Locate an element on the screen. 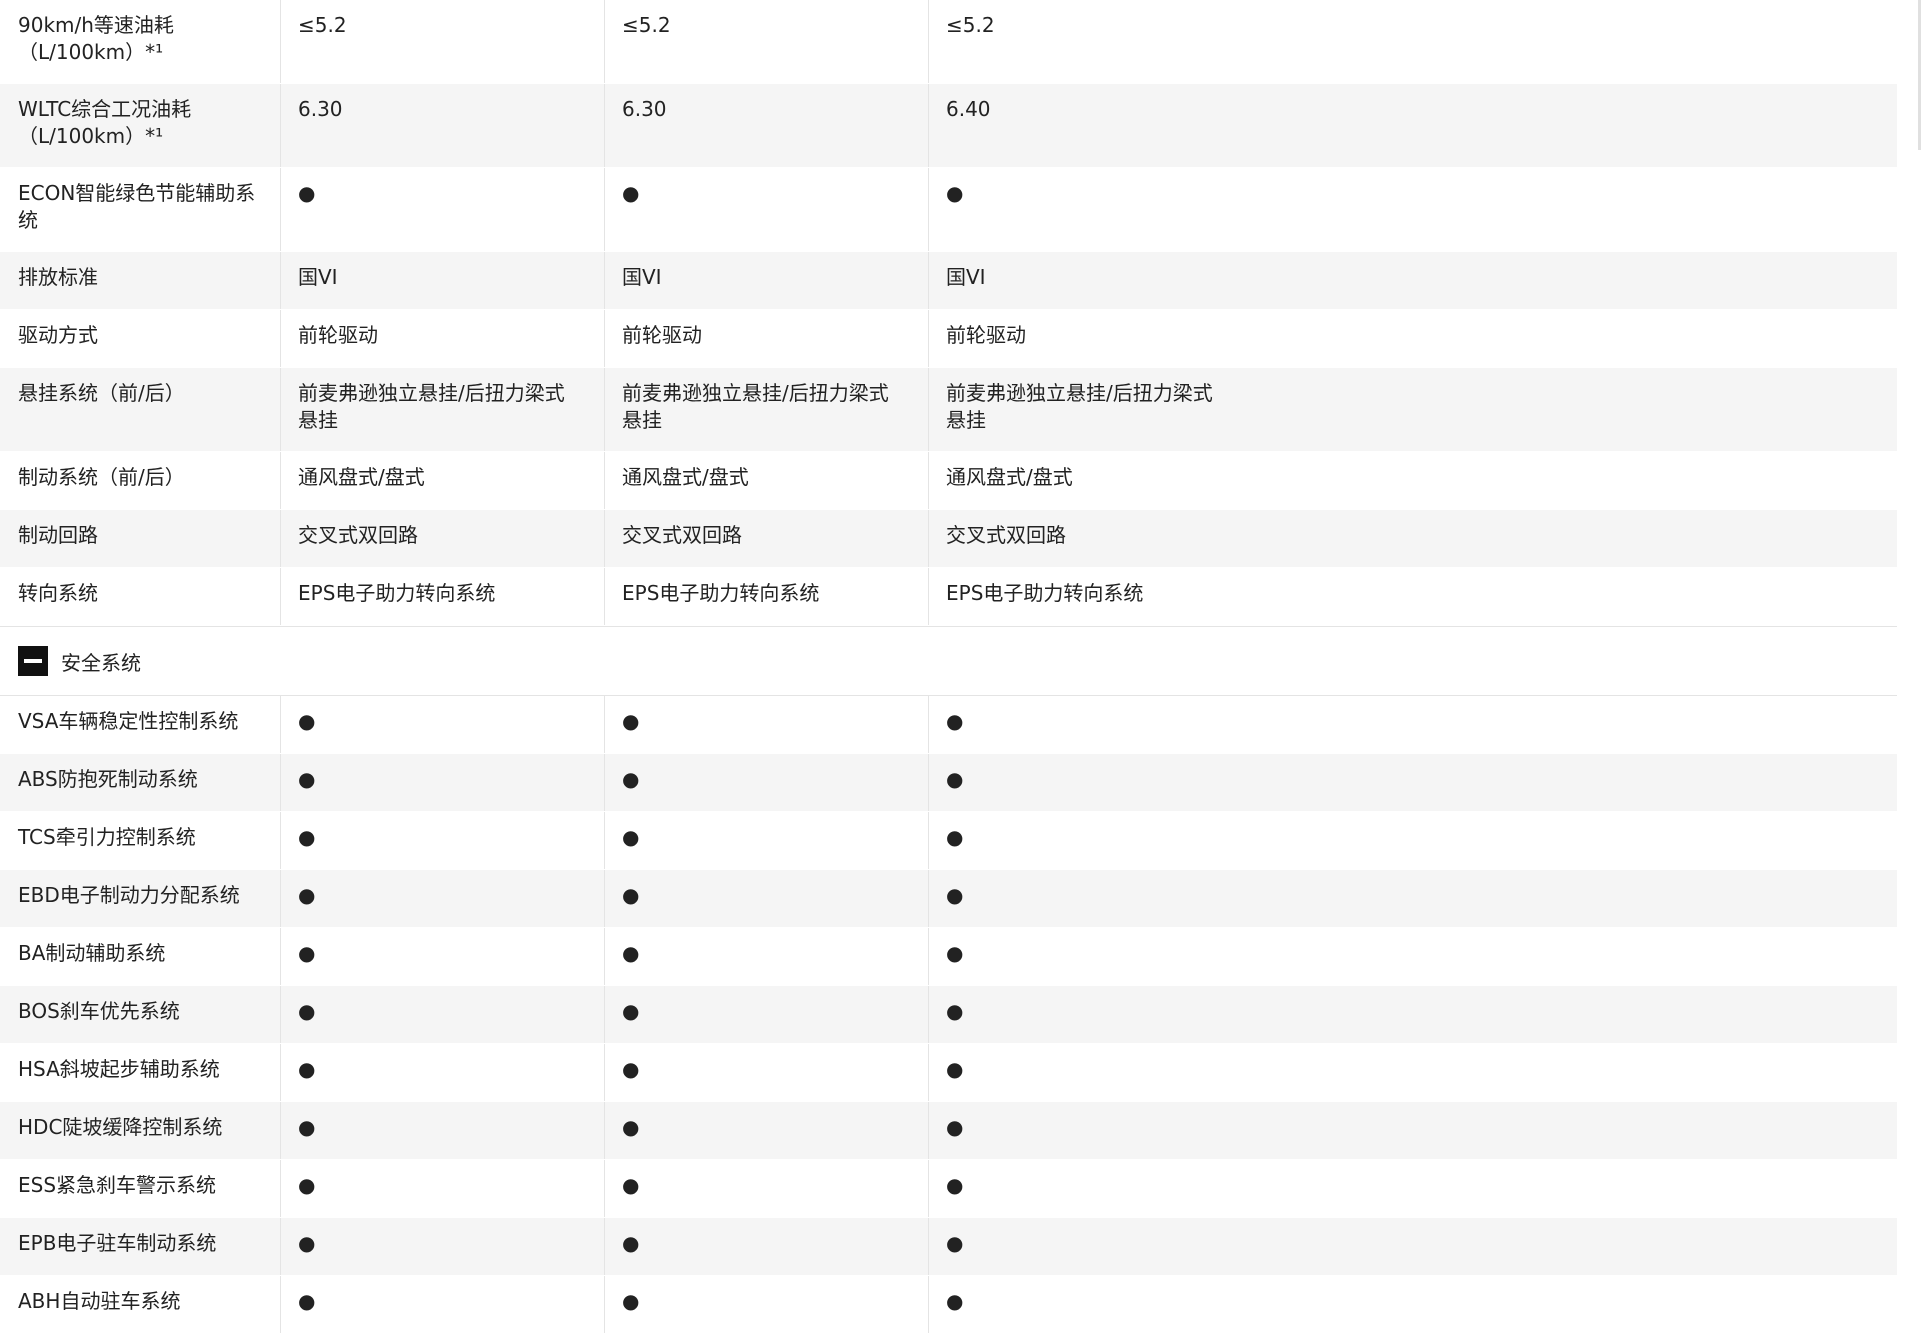 This screenshot has width=1921, height=1334. table-row: VSA车辆稳定性控制系统 ● ● ● is located at coordinates (948, 725).